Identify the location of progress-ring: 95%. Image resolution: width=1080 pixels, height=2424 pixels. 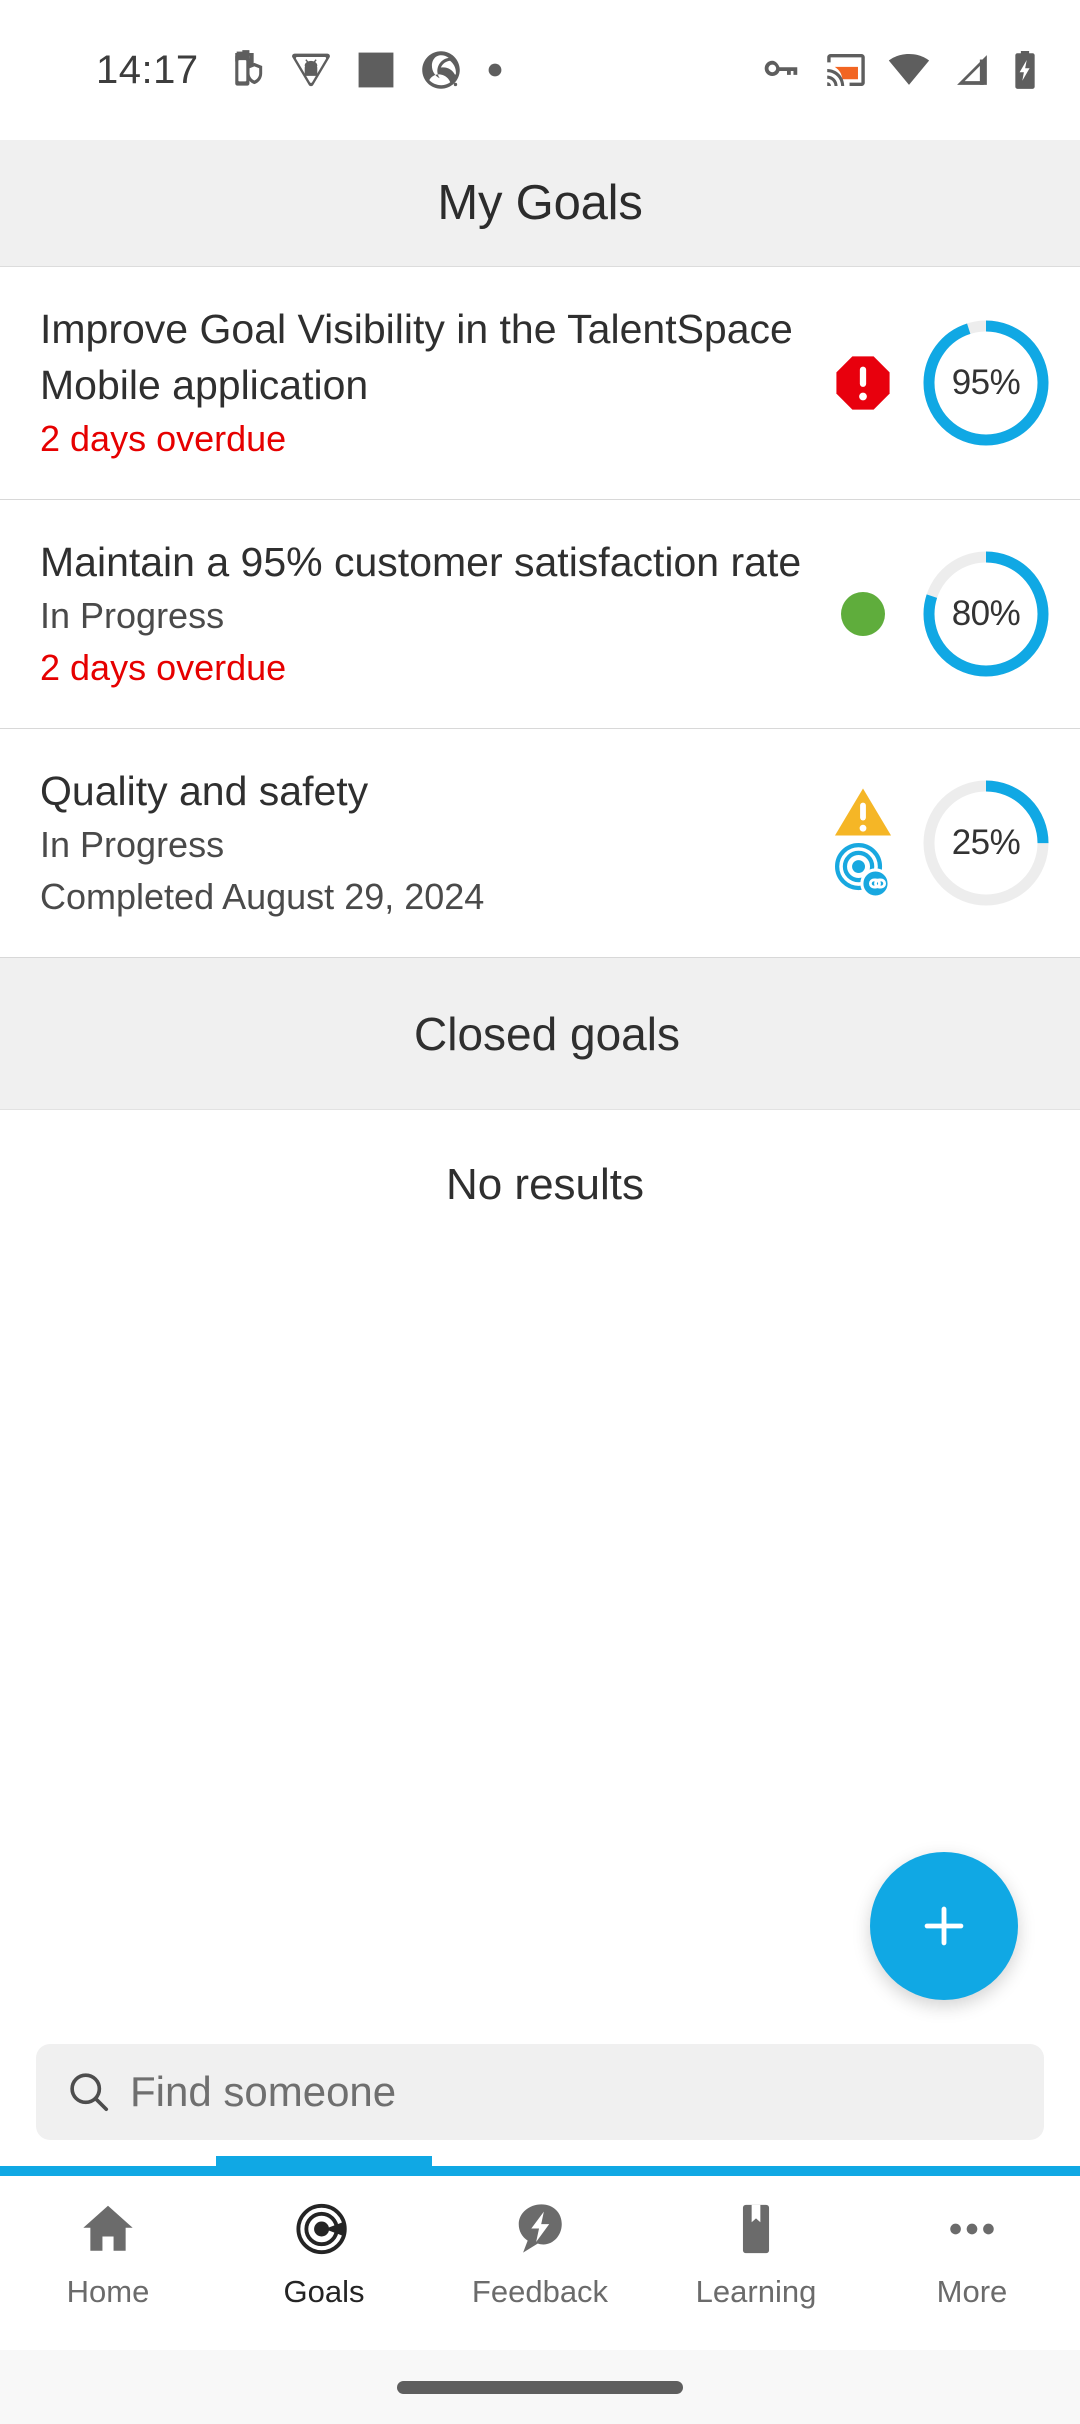
(986, 383).